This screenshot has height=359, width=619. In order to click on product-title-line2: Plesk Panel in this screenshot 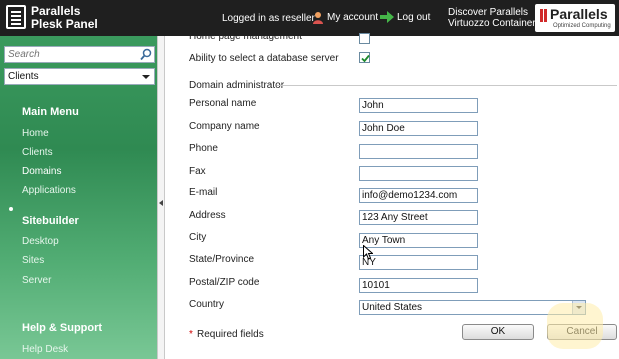, I will do `click(64, 24)`.